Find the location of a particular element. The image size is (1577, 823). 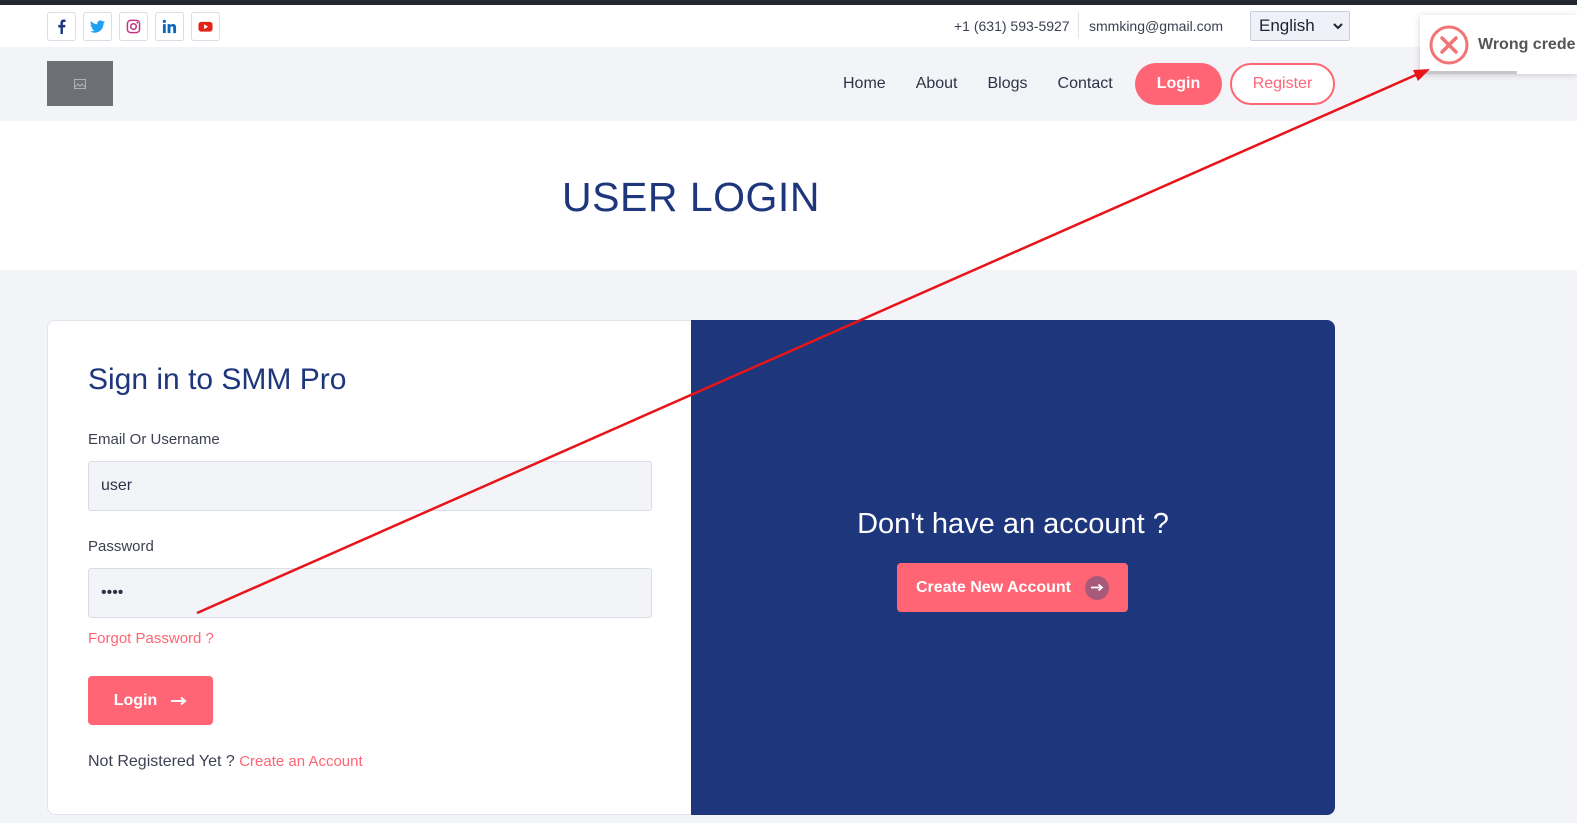

login-submit-button: Login is located at coordinates (150, 700).